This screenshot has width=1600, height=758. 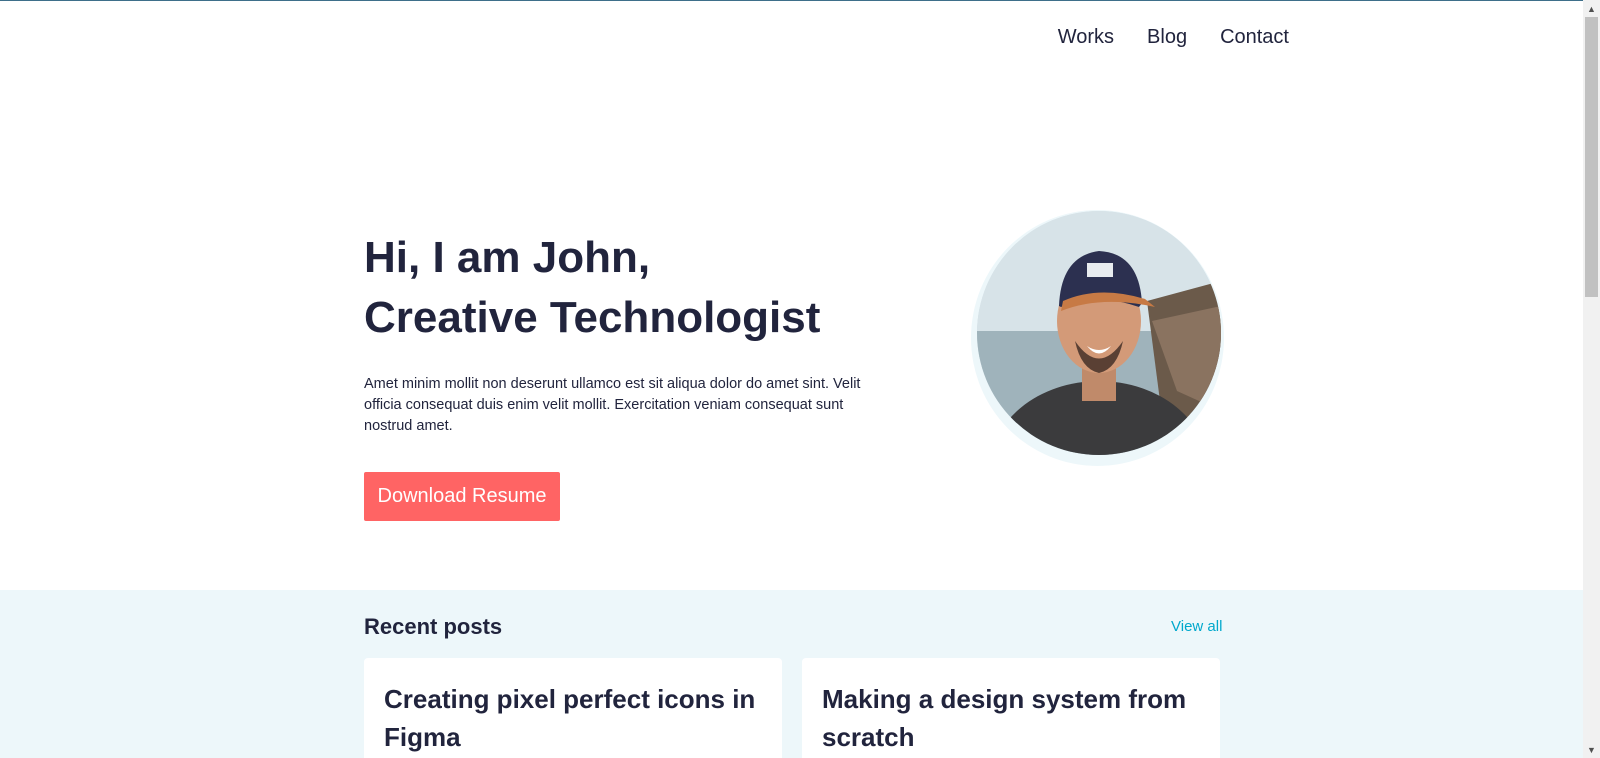 I want to click on post-card-title: Making a design system from scratch, so click(x=1011, y=718).